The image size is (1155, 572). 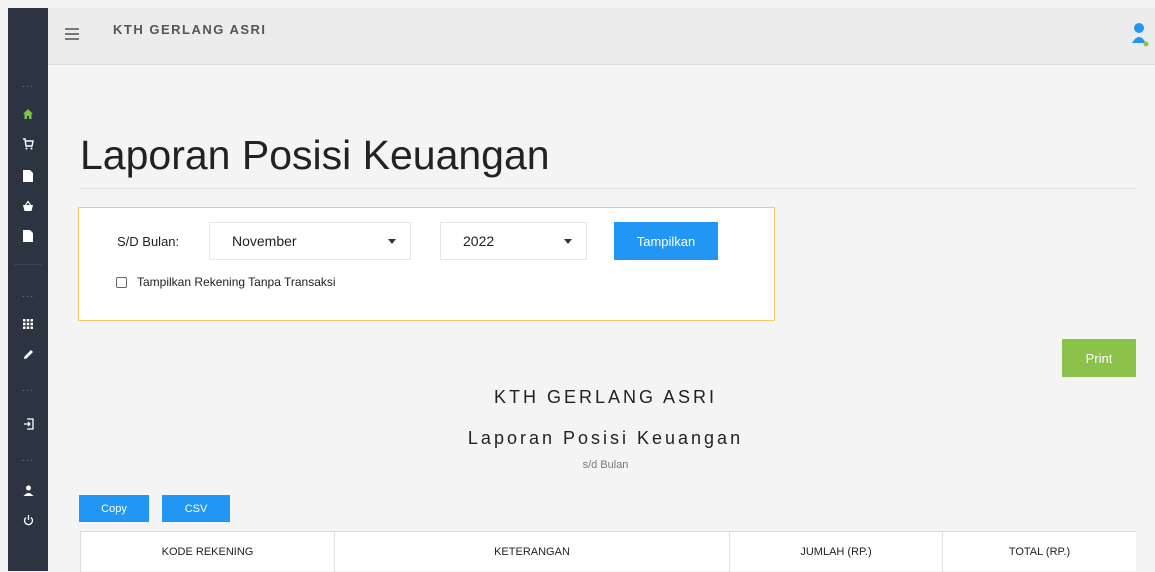 I want to click on page-title: Laporan Posisi Keuangan, so click(x=315, y=155).